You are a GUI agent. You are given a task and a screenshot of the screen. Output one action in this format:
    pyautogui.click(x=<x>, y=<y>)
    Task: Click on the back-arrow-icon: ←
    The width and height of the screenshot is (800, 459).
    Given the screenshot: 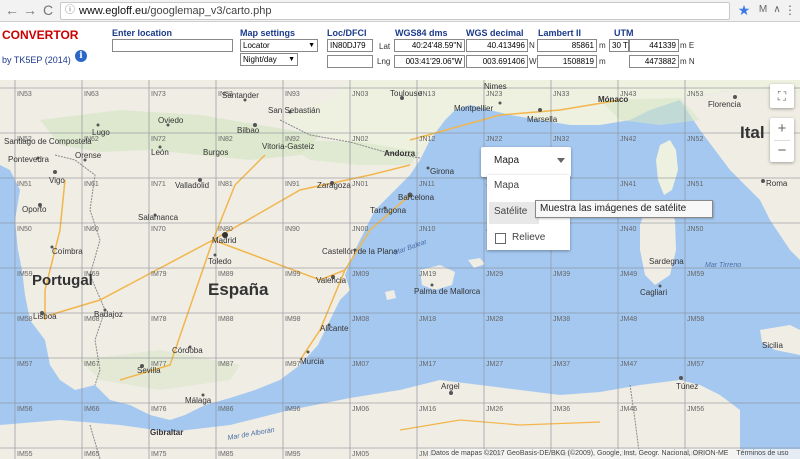 What is the action you would take?
    pyautogui.click(x=12, y=10)
    